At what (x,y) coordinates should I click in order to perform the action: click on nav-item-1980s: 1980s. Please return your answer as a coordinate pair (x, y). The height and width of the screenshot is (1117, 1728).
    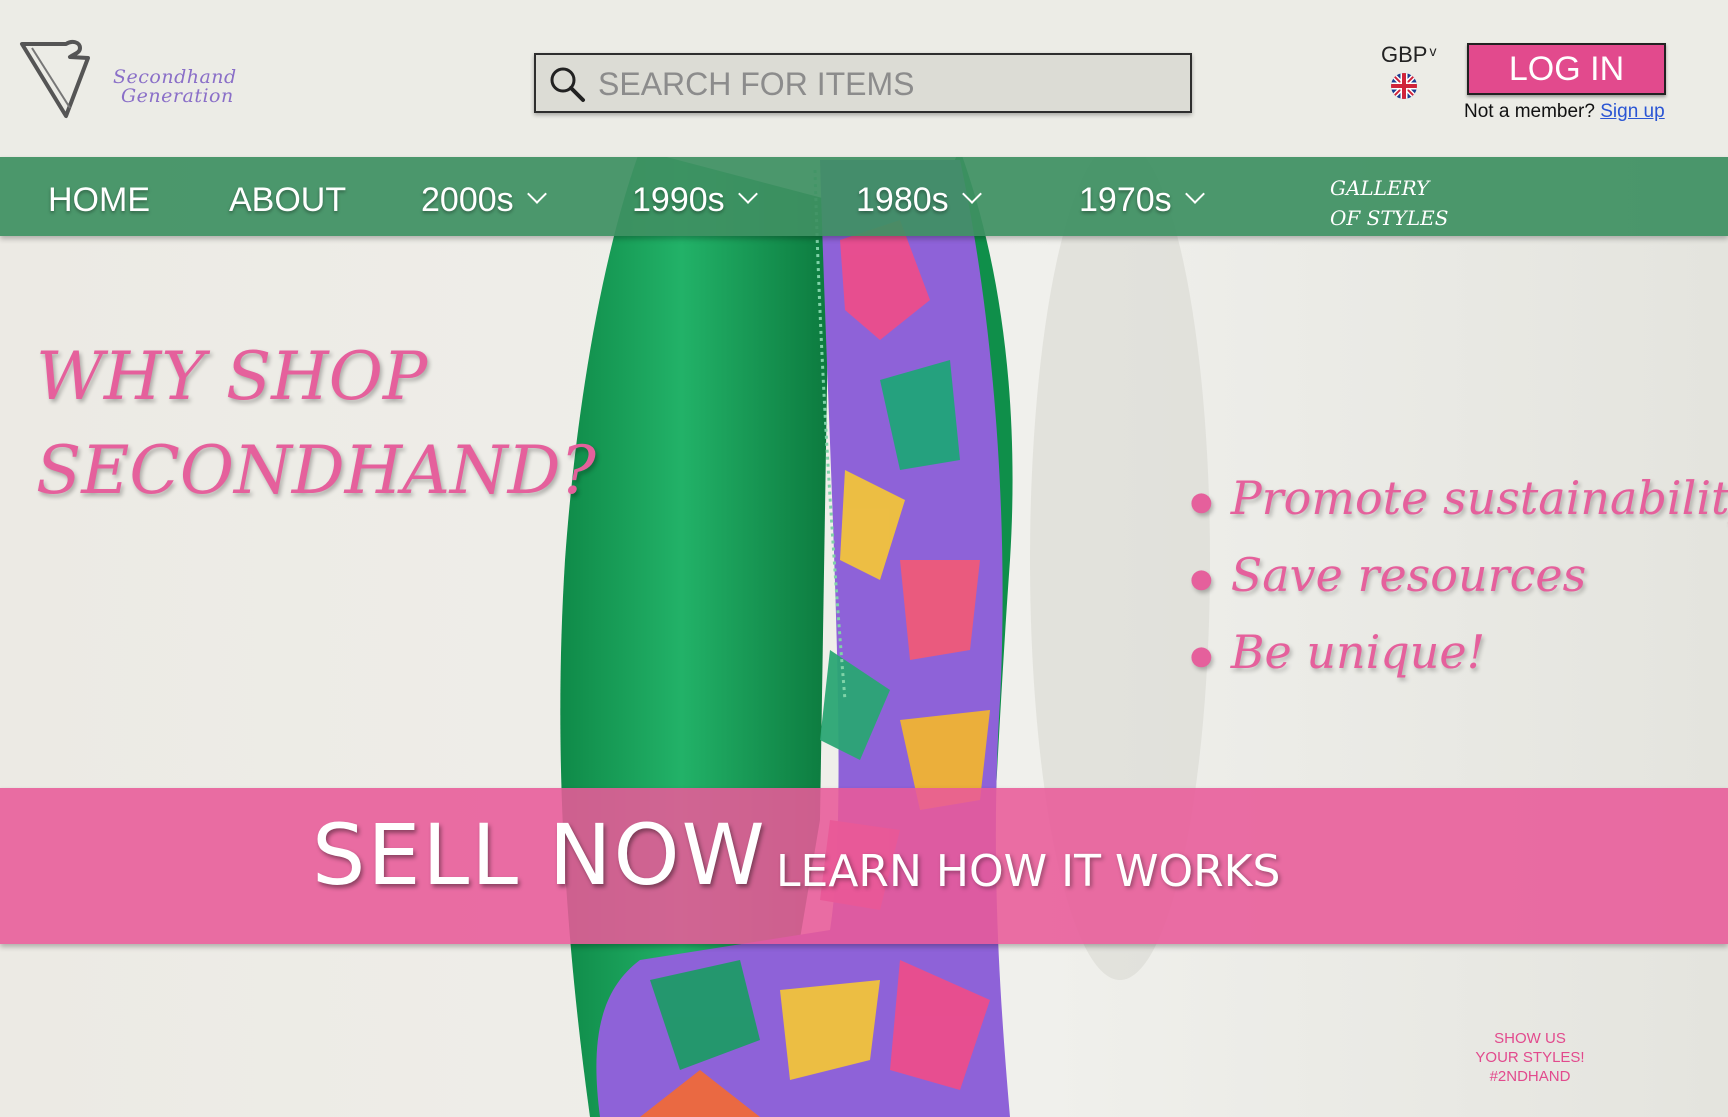
    Looking at the image, I should click on (919, 196).